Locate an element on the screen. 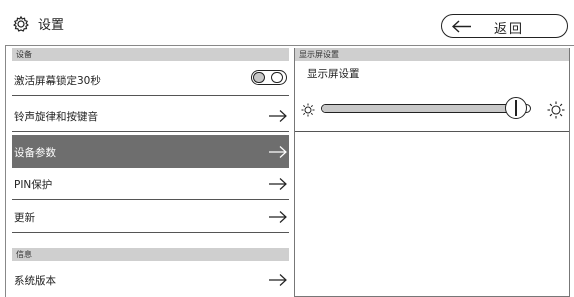 The image size is (574, 297). row-label: 系统版本 is located at coordinates (35, 281).